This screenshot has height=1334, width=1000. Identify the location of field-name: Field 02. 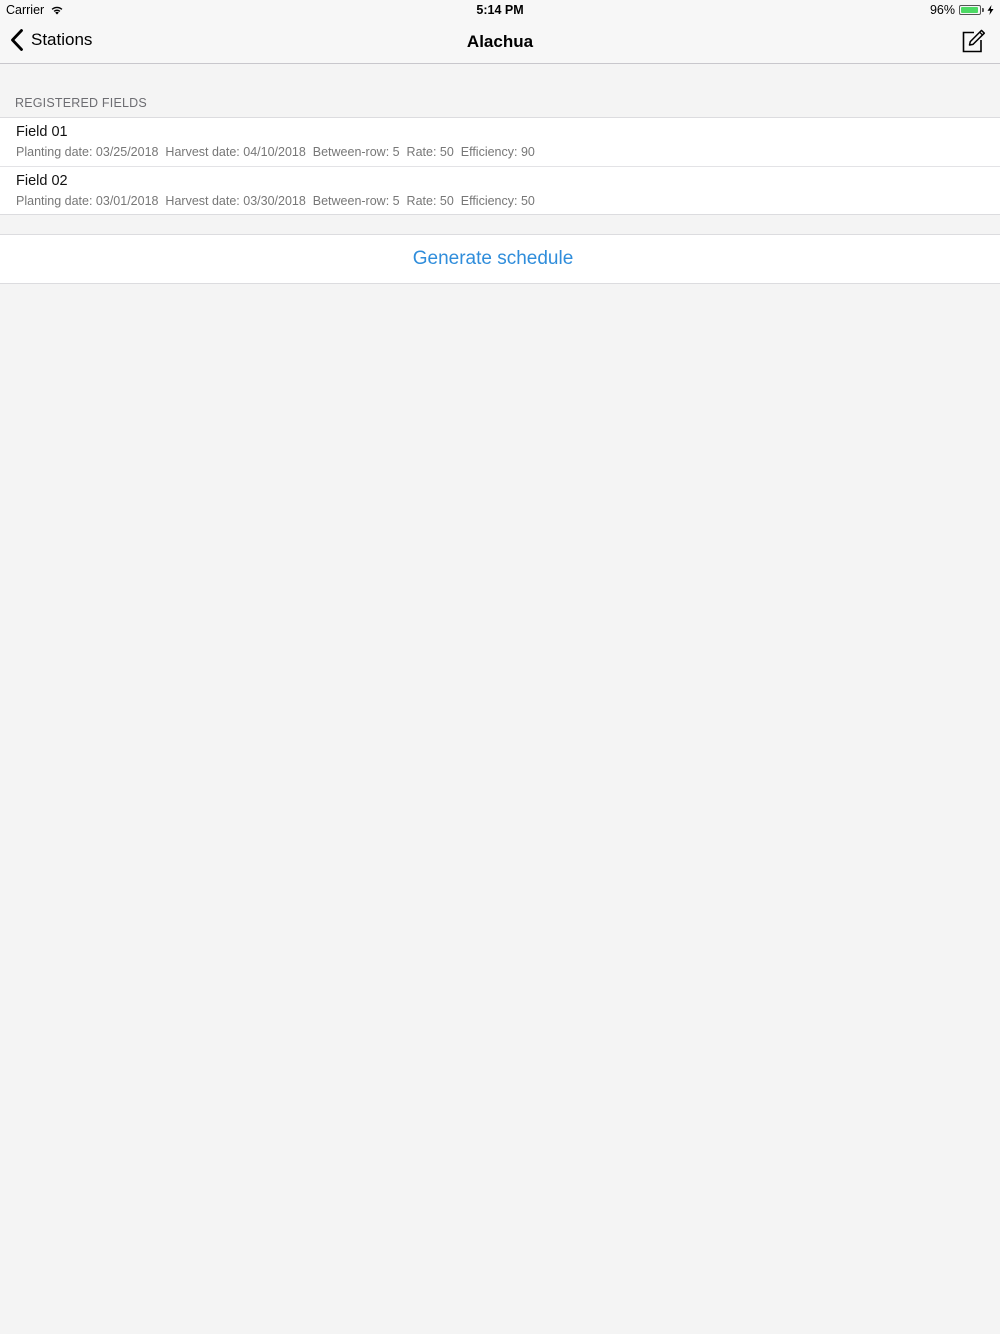
(42, 181).